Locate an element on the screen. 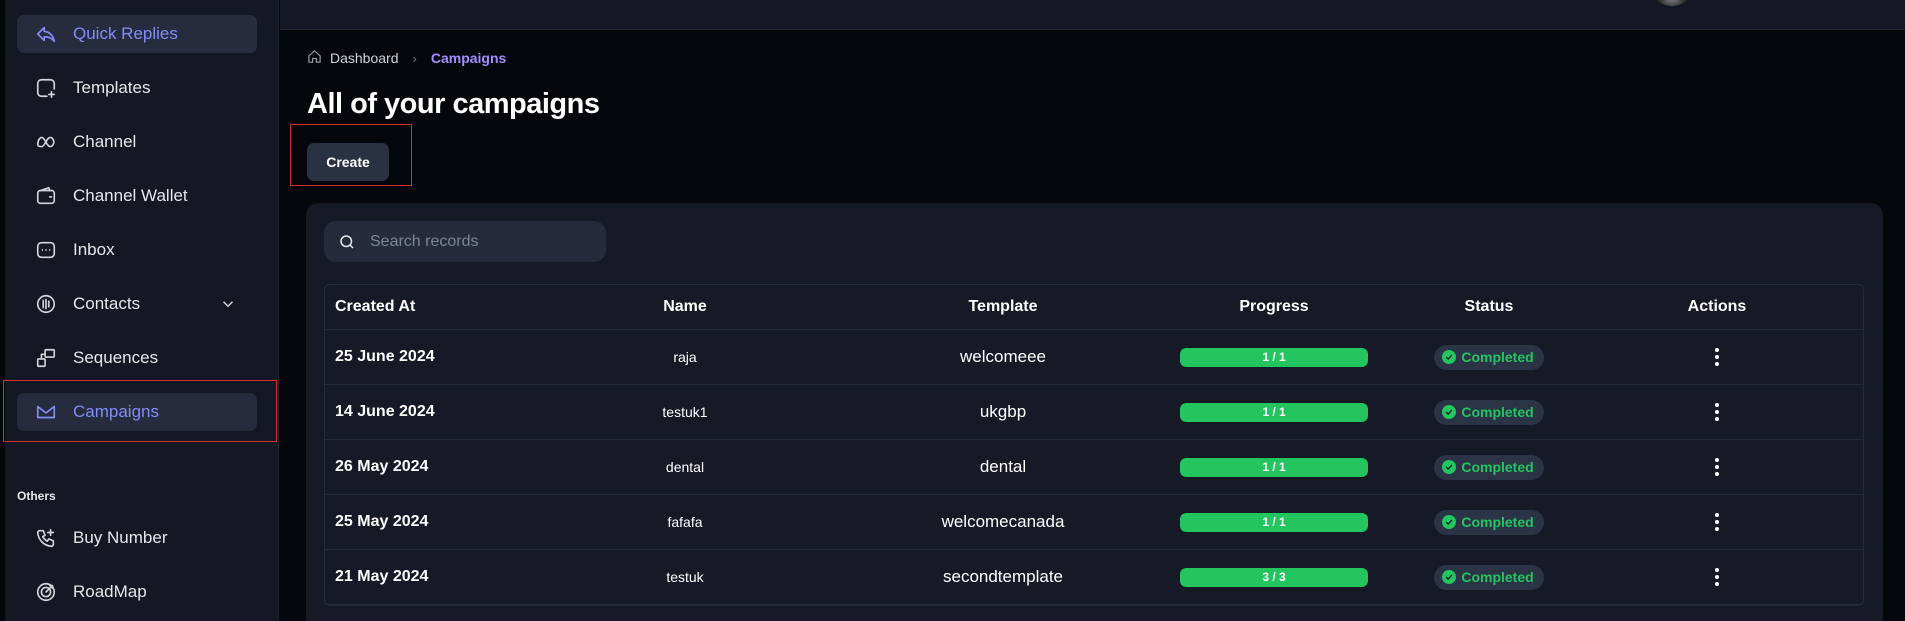  sidebar-item-label: Channel is located at coordinates (105, 141).